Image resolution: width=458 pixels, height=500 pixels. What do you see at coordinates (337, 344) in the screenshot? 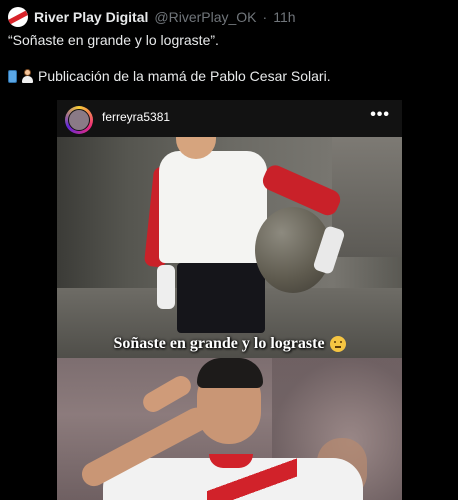
I see `saluting-face-icon` at bounding box center [337, 344].